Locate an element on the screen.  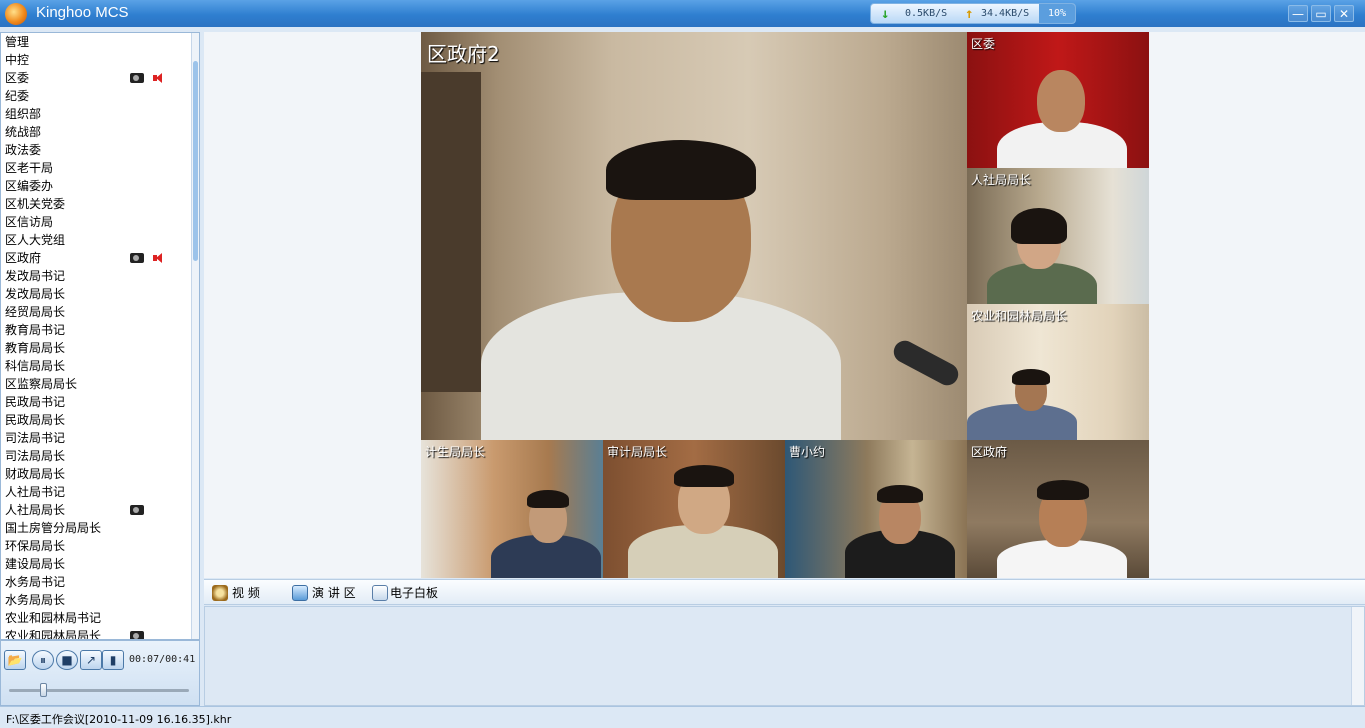
participant-name: 建设局局长 is located at coordinates (35, 564).